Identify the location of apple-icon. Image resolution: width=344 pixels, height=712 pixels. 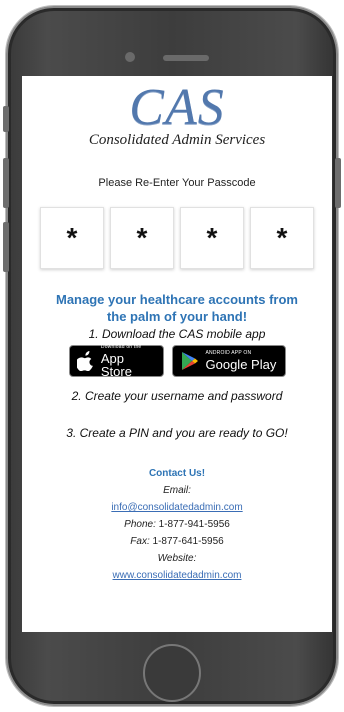
(86, 361).